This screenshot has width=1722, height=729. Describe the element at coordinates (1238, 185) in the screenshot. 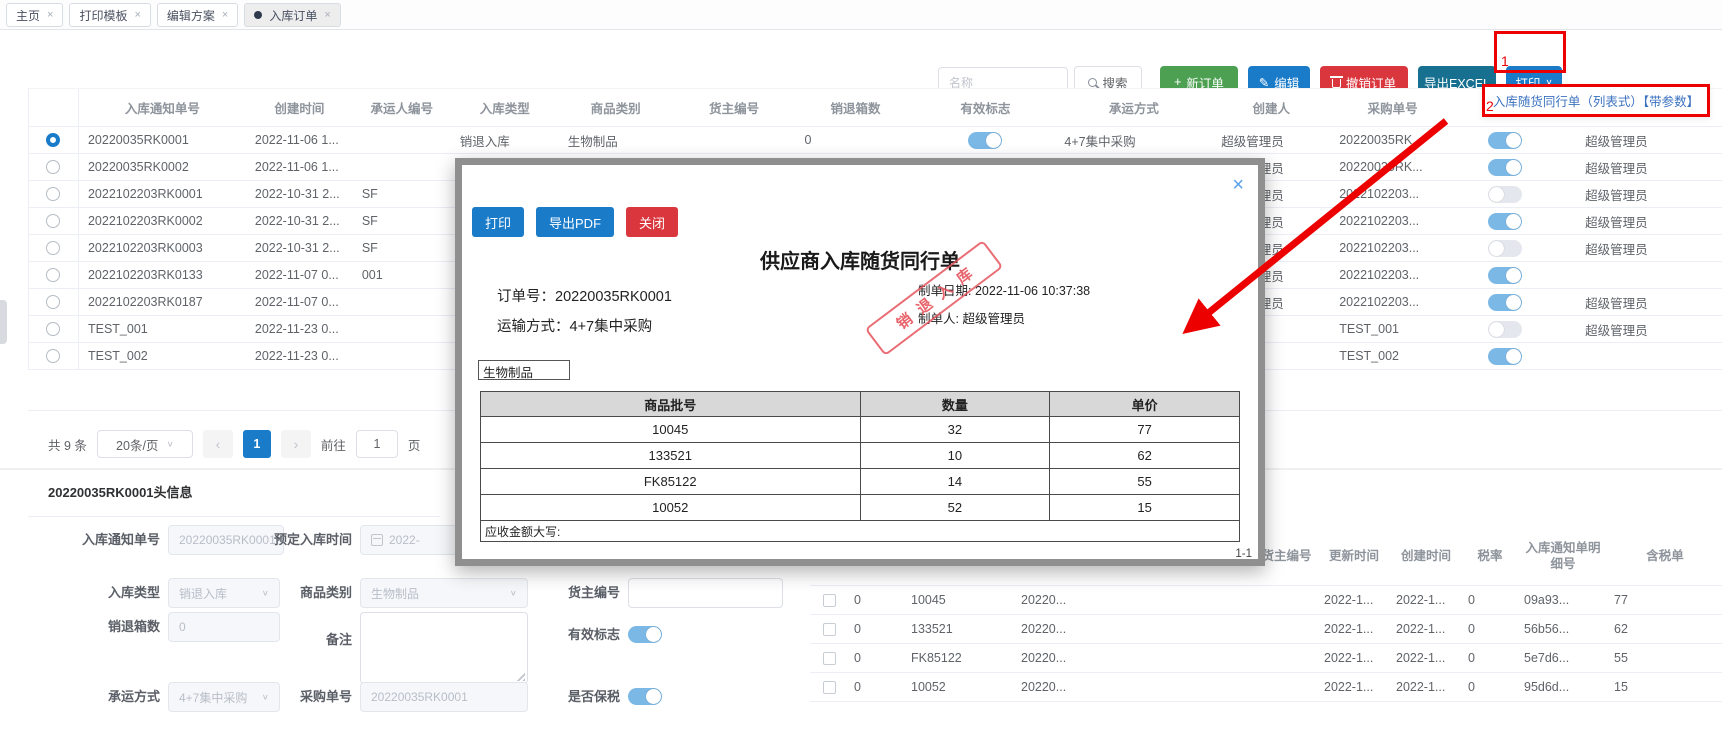

I see `close-icon: ×` at that location.